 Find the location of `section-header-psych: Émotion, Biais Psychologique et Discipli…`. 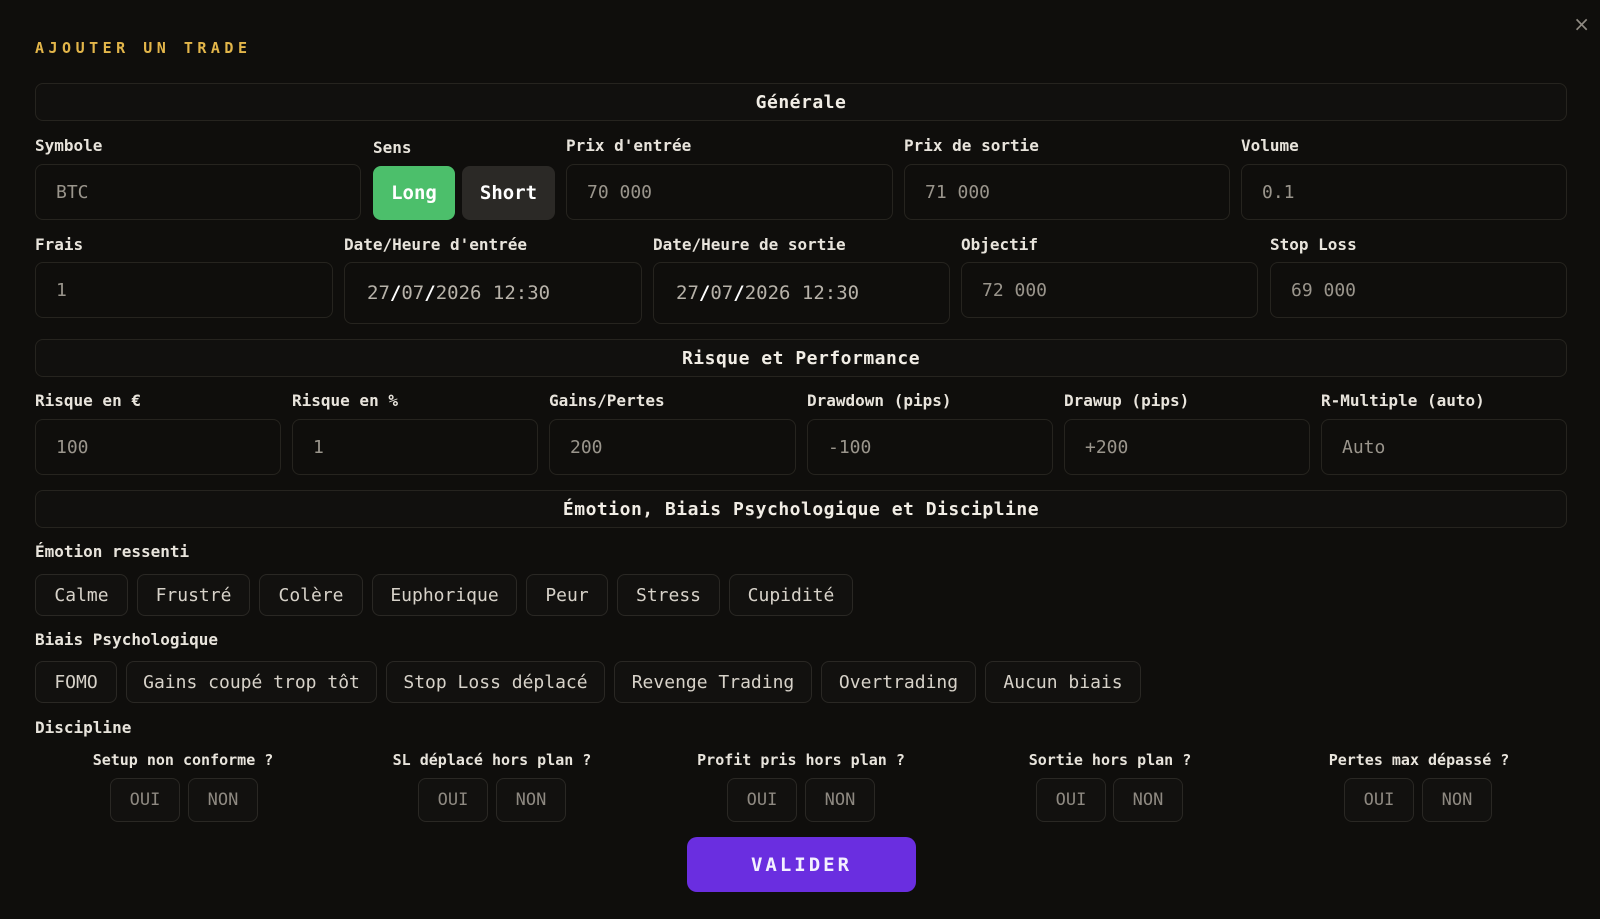

section-header-psych: Émotion, Biais Psychologique et Discipli… is located at coordinates (801, 509).